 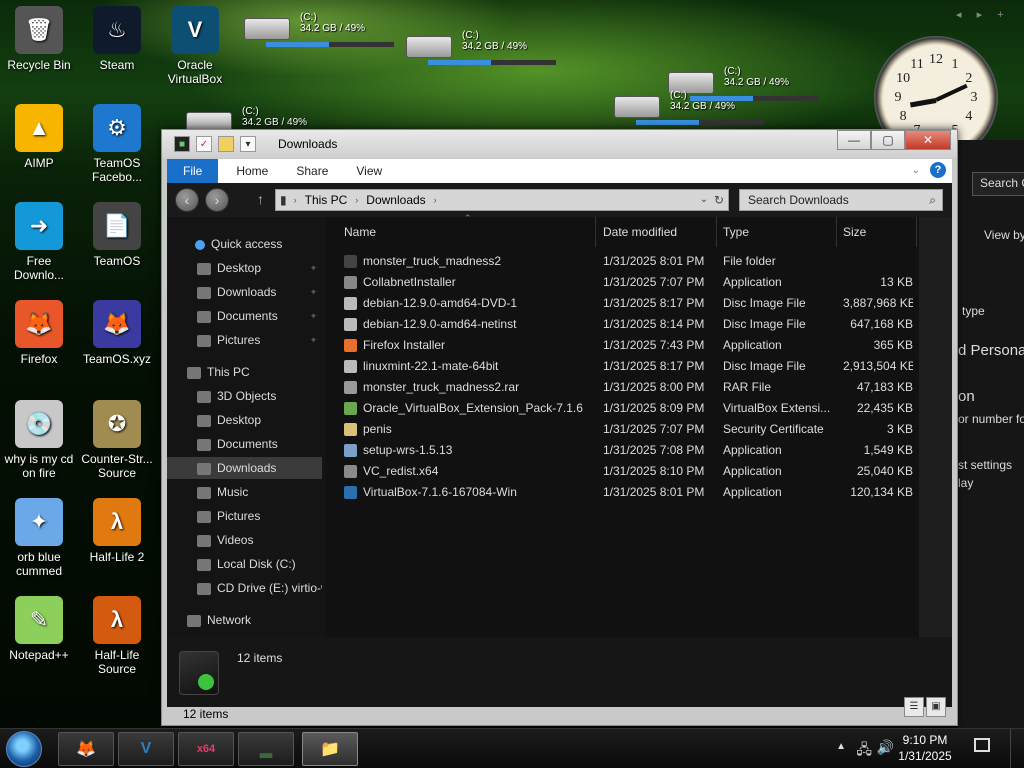 I want to click on vertical-scrollbar, so click(x=935, y=427).